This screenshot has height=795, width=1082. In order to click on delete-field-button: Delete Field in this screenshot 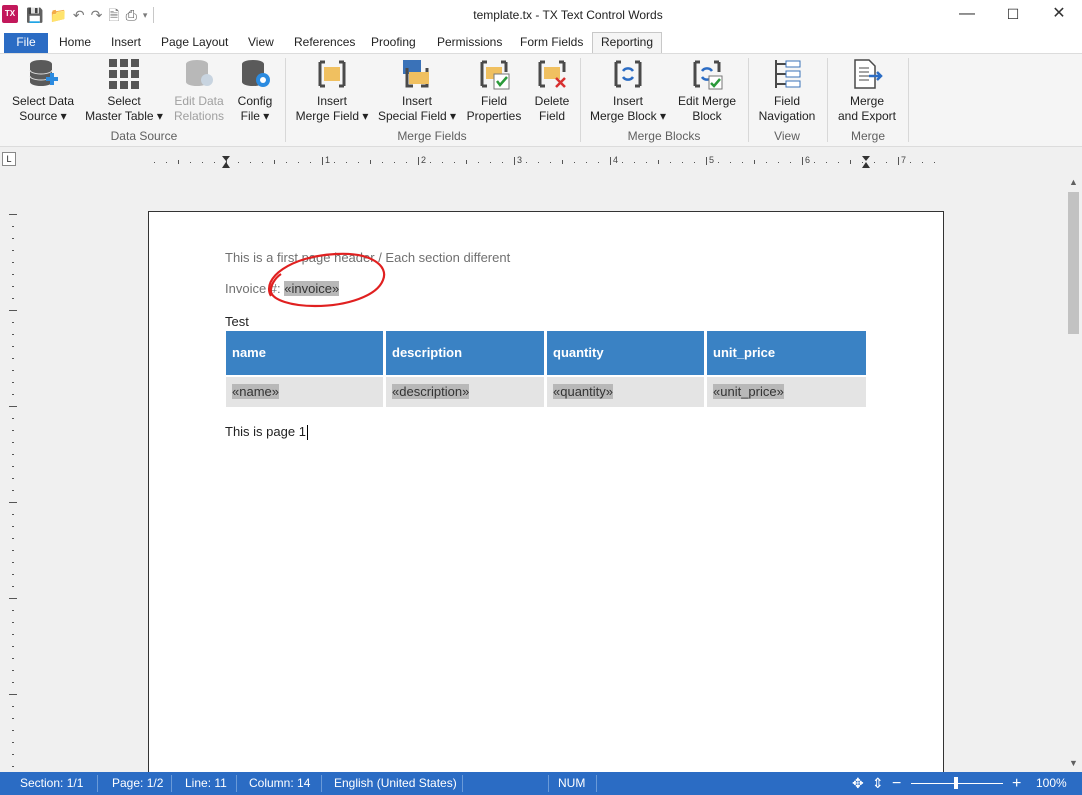, I will do `click(552, 91)`.